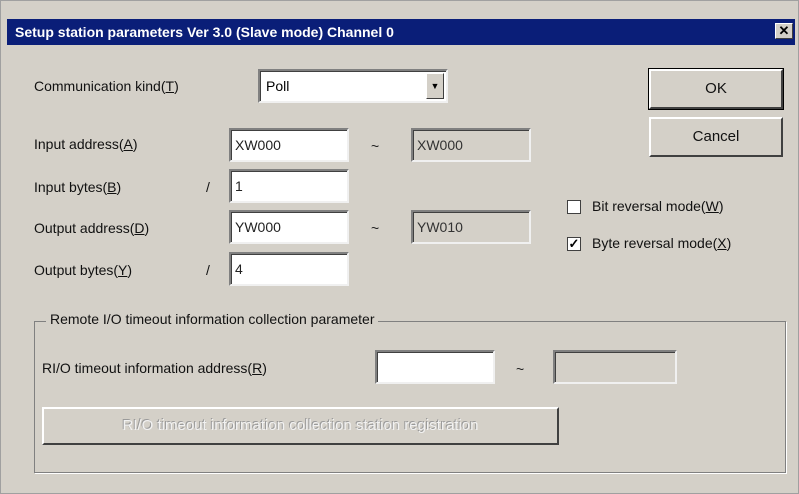 This screenshot has width=799, height=494. What do you see at coordinates (289, 227) in the screenshot?
I see `output-address-field` at bounding box center [289, 227].